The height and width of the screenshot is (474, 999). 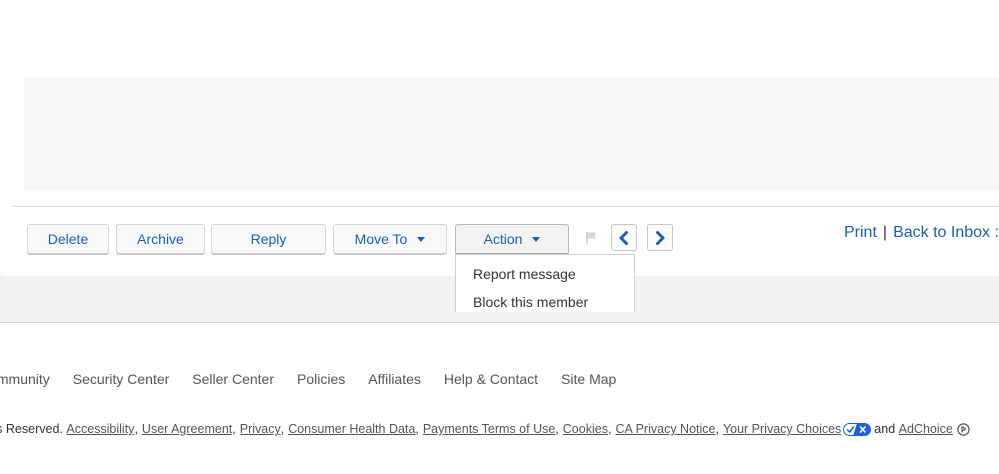 I want to click on reply-button-label: Reply, so click(x=268, y=239).